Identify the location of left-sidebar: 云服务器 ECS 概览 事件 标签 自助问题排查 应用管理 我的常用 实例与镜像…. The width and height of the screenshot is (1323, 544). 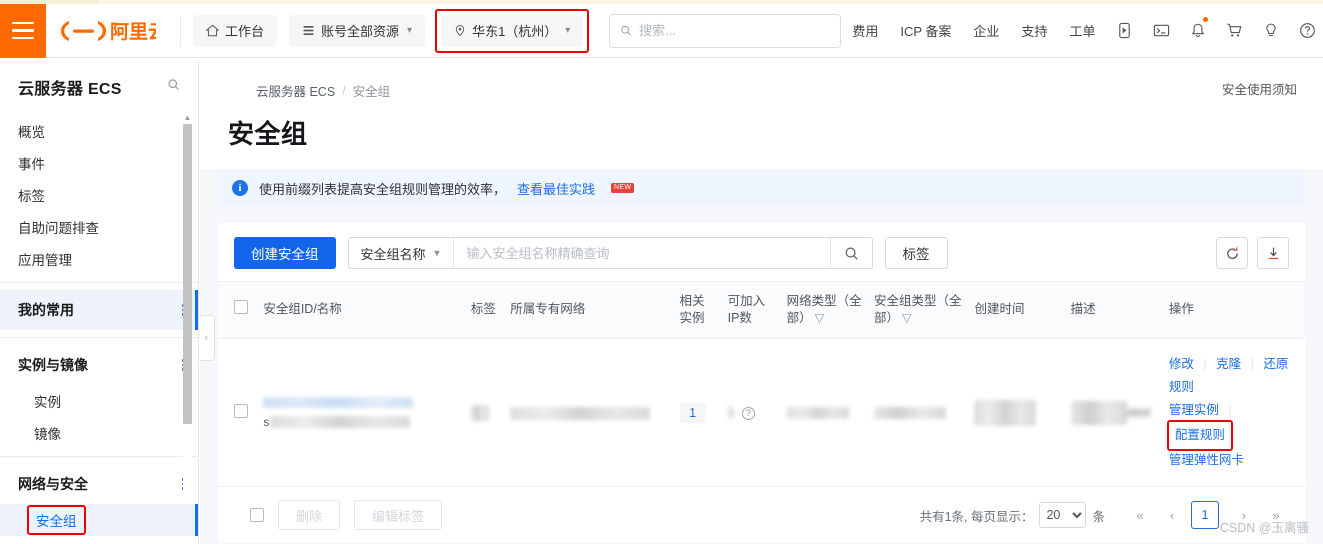
(99, 301).